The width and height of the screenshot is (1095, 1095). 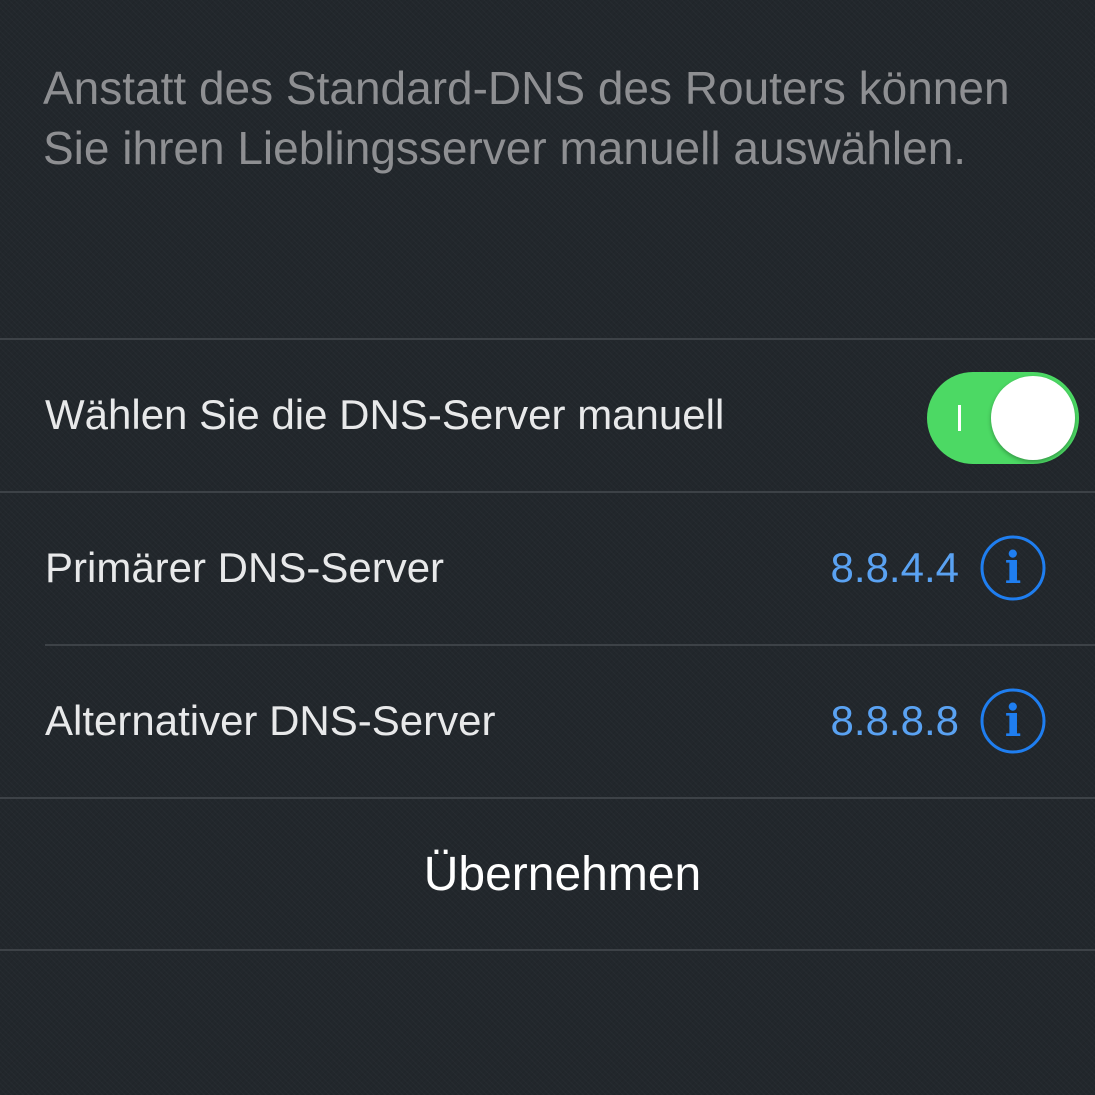 I want to click on primary-dns-label: Primärer DNS-Server, so click(x=245, y=567).